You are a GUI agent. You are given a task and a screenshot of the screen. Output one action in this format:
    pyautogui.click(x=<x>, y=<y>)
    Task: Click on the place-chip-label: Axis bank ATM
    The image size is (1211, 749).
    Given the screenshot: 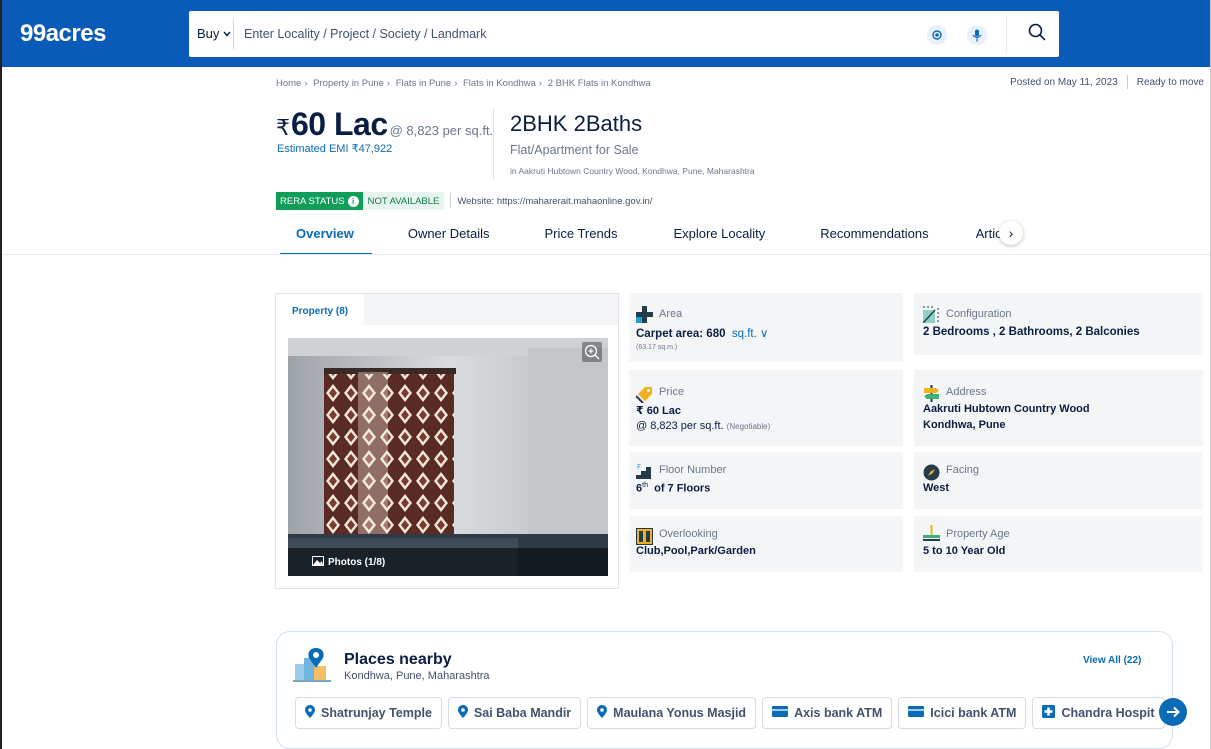 What is the action you would take?
    pyautogui.click(x=838, y=713)
    